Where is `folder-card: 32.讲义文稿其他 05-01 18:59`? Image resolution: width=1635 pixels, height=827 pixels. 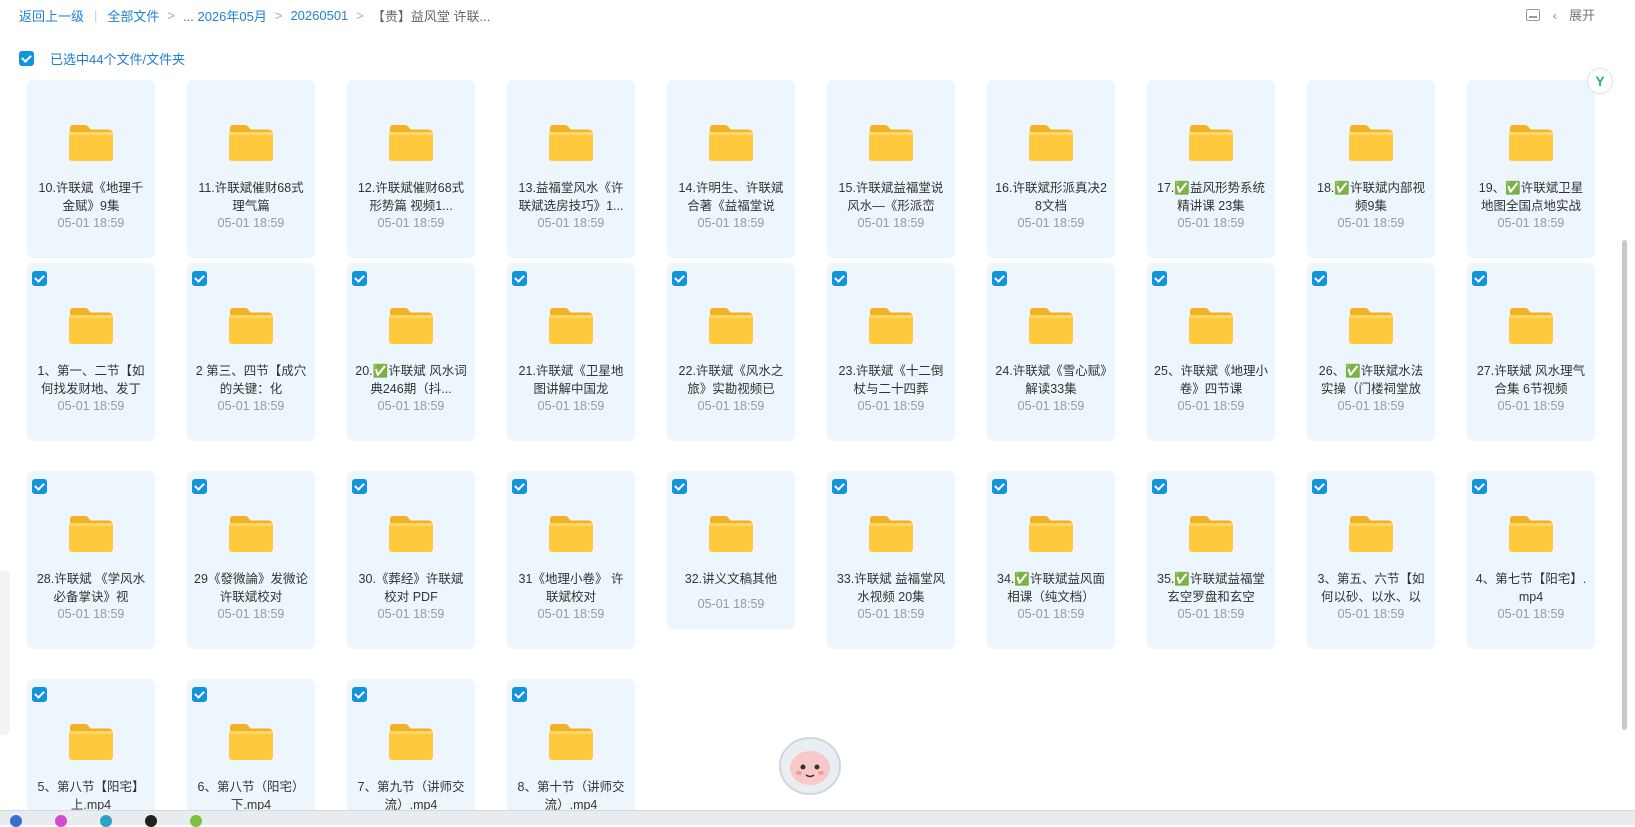 folder-card: 32.讲义文稿其他 05-01 18:59 is located at coordinates (731, 550).